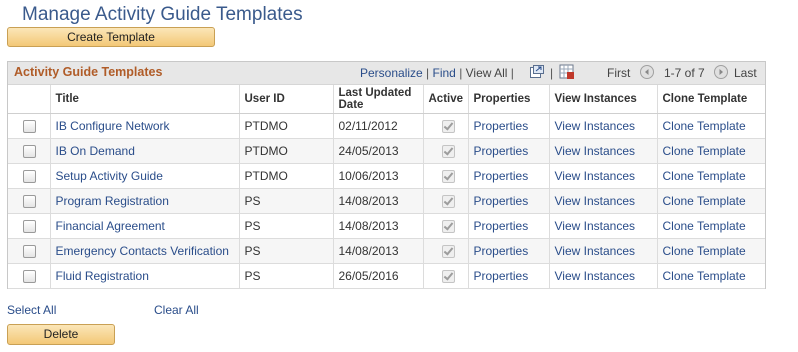  Describe the element at coordinates (684, 73) in the screenshot. I see `row-range: 1-7 of 7` at that location.